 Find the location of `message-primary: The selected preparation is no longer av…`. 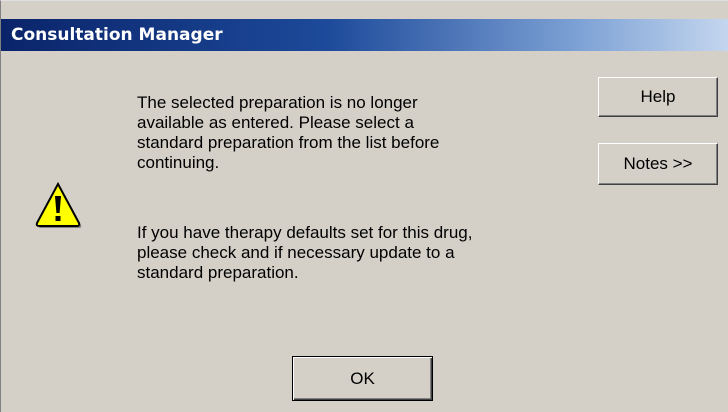

message-primary: The selected preparation is no longer av… is located at coordinates (288, 132).